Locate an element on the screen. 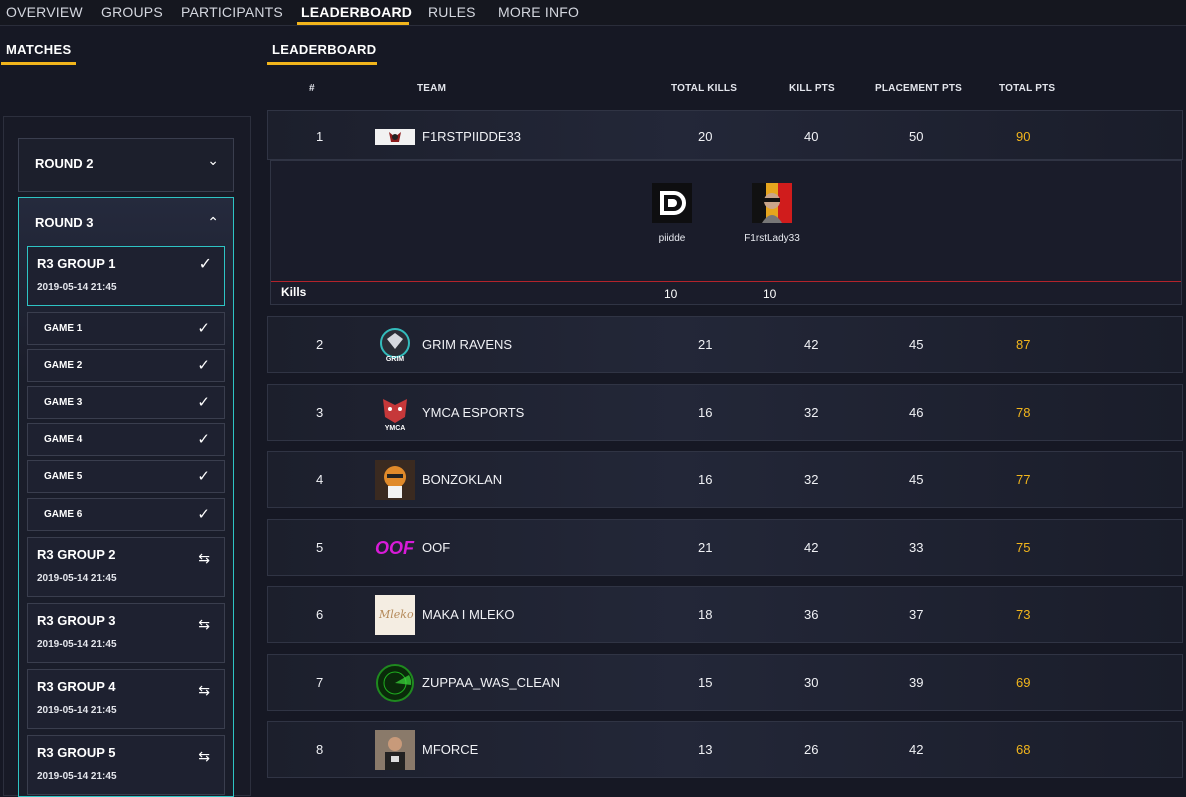 The image size is (1186, 797). game-label: GAME 3 is located at coordinates (63, 402).